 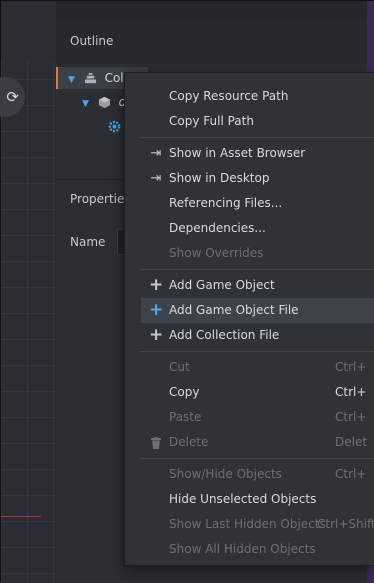 I want to click on menu-item-copy: Copy Ctrl+, so click(x=257, y=392).